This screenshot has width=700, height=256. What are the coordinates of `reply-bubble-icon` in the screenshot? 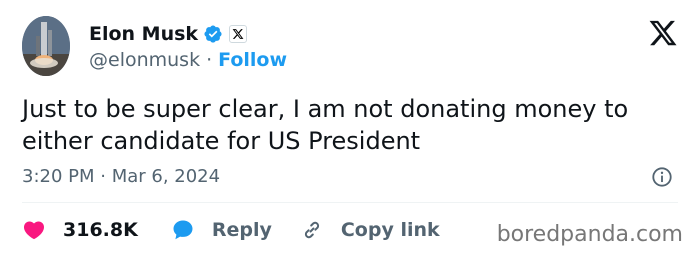 It's located at (183, 230).